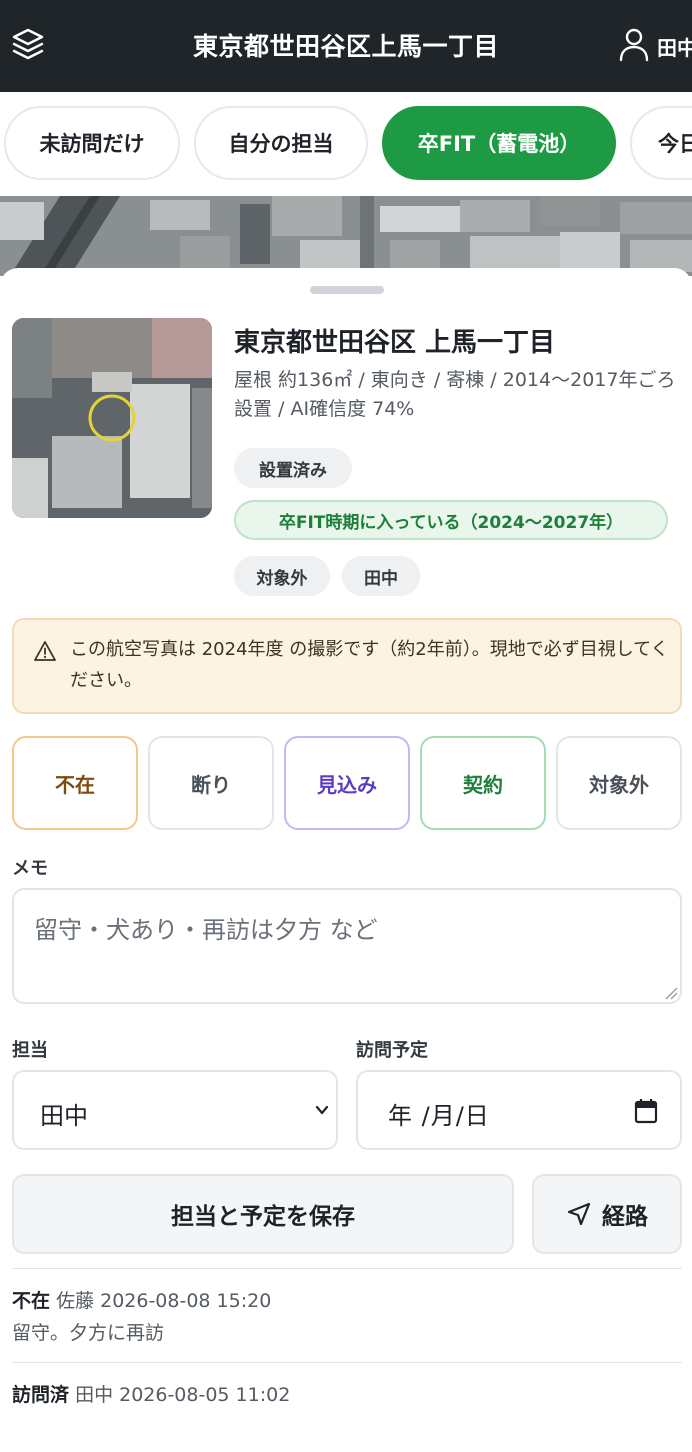 The width and height of the screenshot is (692, 1452). I want to click on page-title: 東京都世田谷区上馬一丁目, so click(345, 46).